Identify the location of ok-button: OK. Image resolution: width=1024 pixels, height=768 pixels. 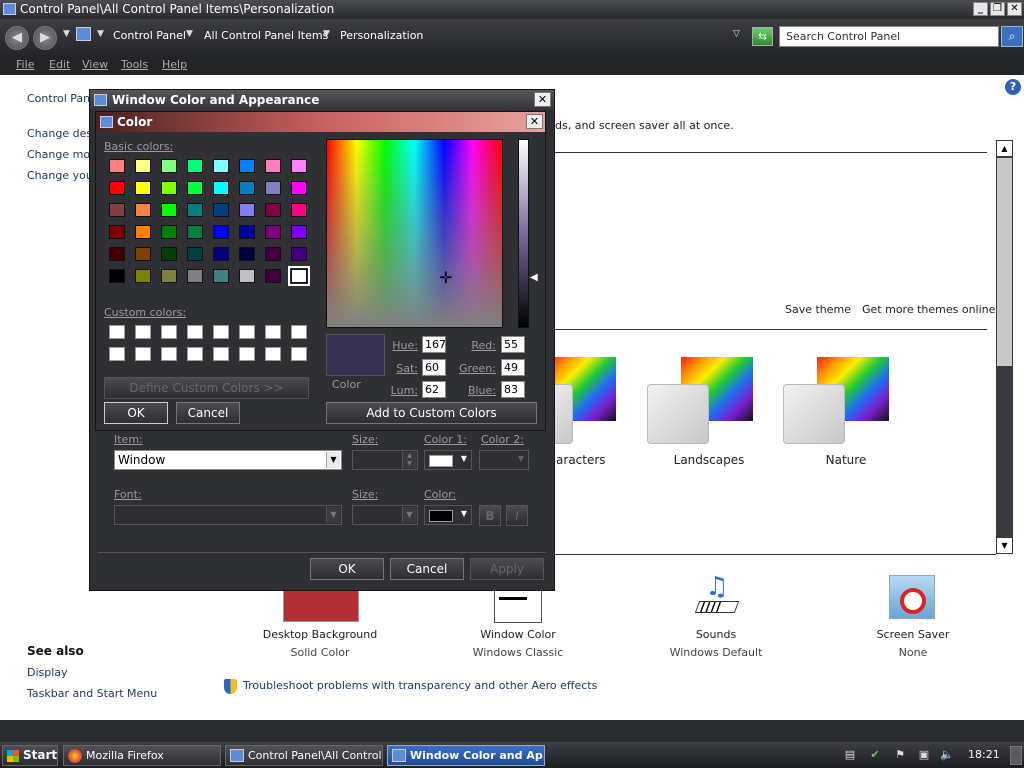
(347, 569).